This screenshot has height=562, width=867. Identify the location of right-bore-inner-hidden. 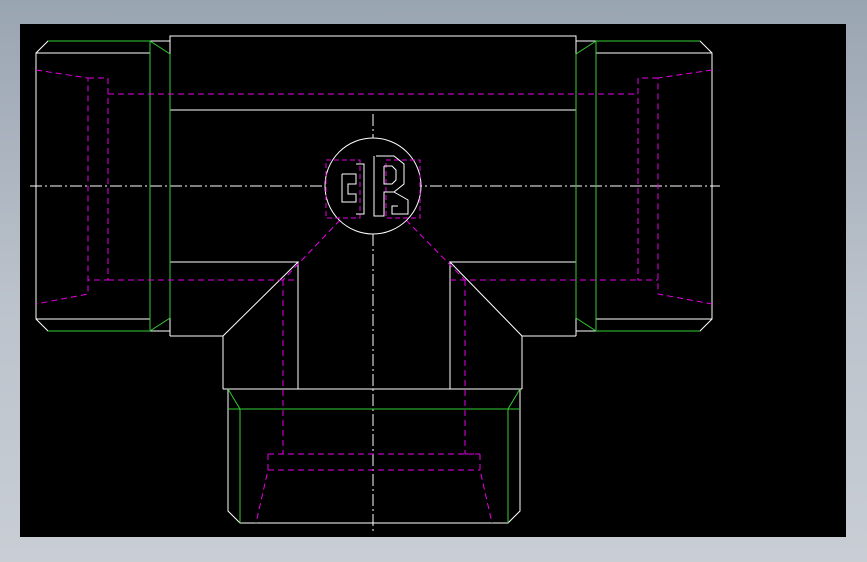
(647, 179).